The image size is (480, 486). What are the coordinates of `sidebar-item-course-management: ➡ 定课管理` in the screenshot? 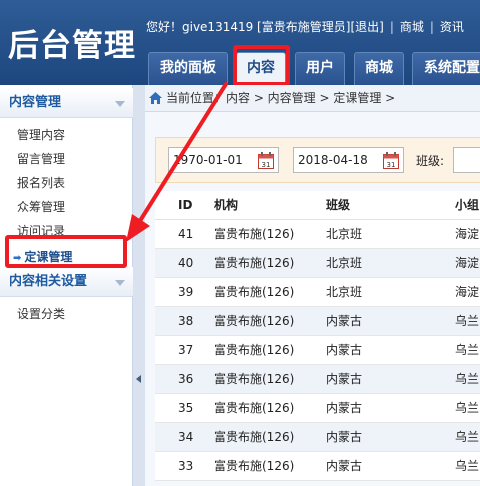 It's located at (42, 256).